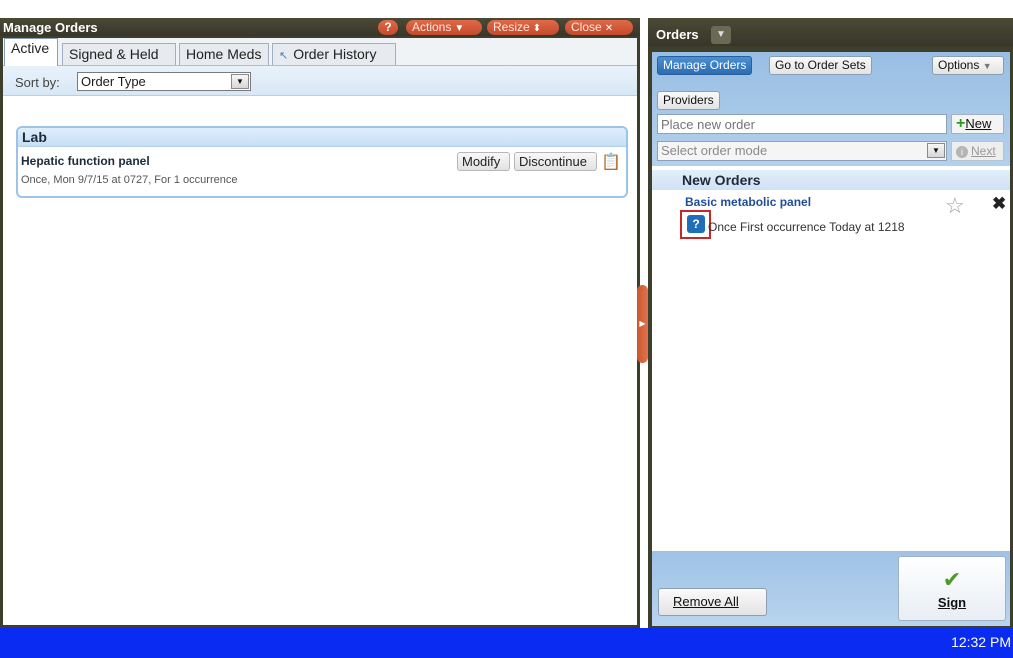  Describe the element at coordinates (320, 27) in the screenshot. I see `manage-orders-titlebar: Manage Orders ? Actions ▼ Resize ⬍ Close ✕` at that location.